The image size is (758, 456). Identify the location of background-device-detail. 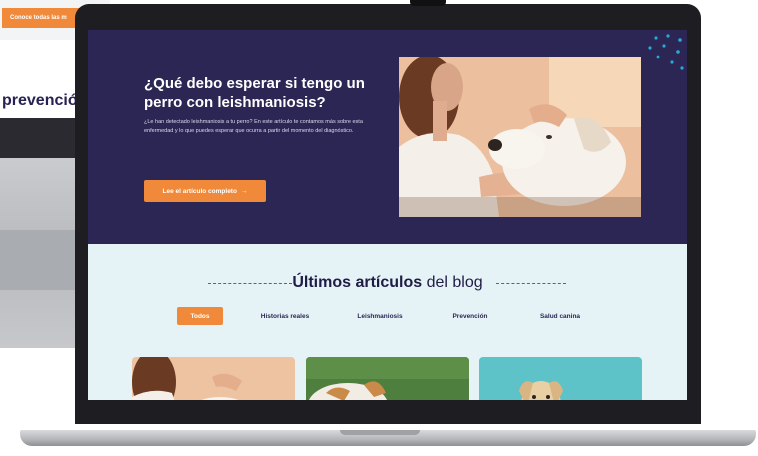
(40, 260).